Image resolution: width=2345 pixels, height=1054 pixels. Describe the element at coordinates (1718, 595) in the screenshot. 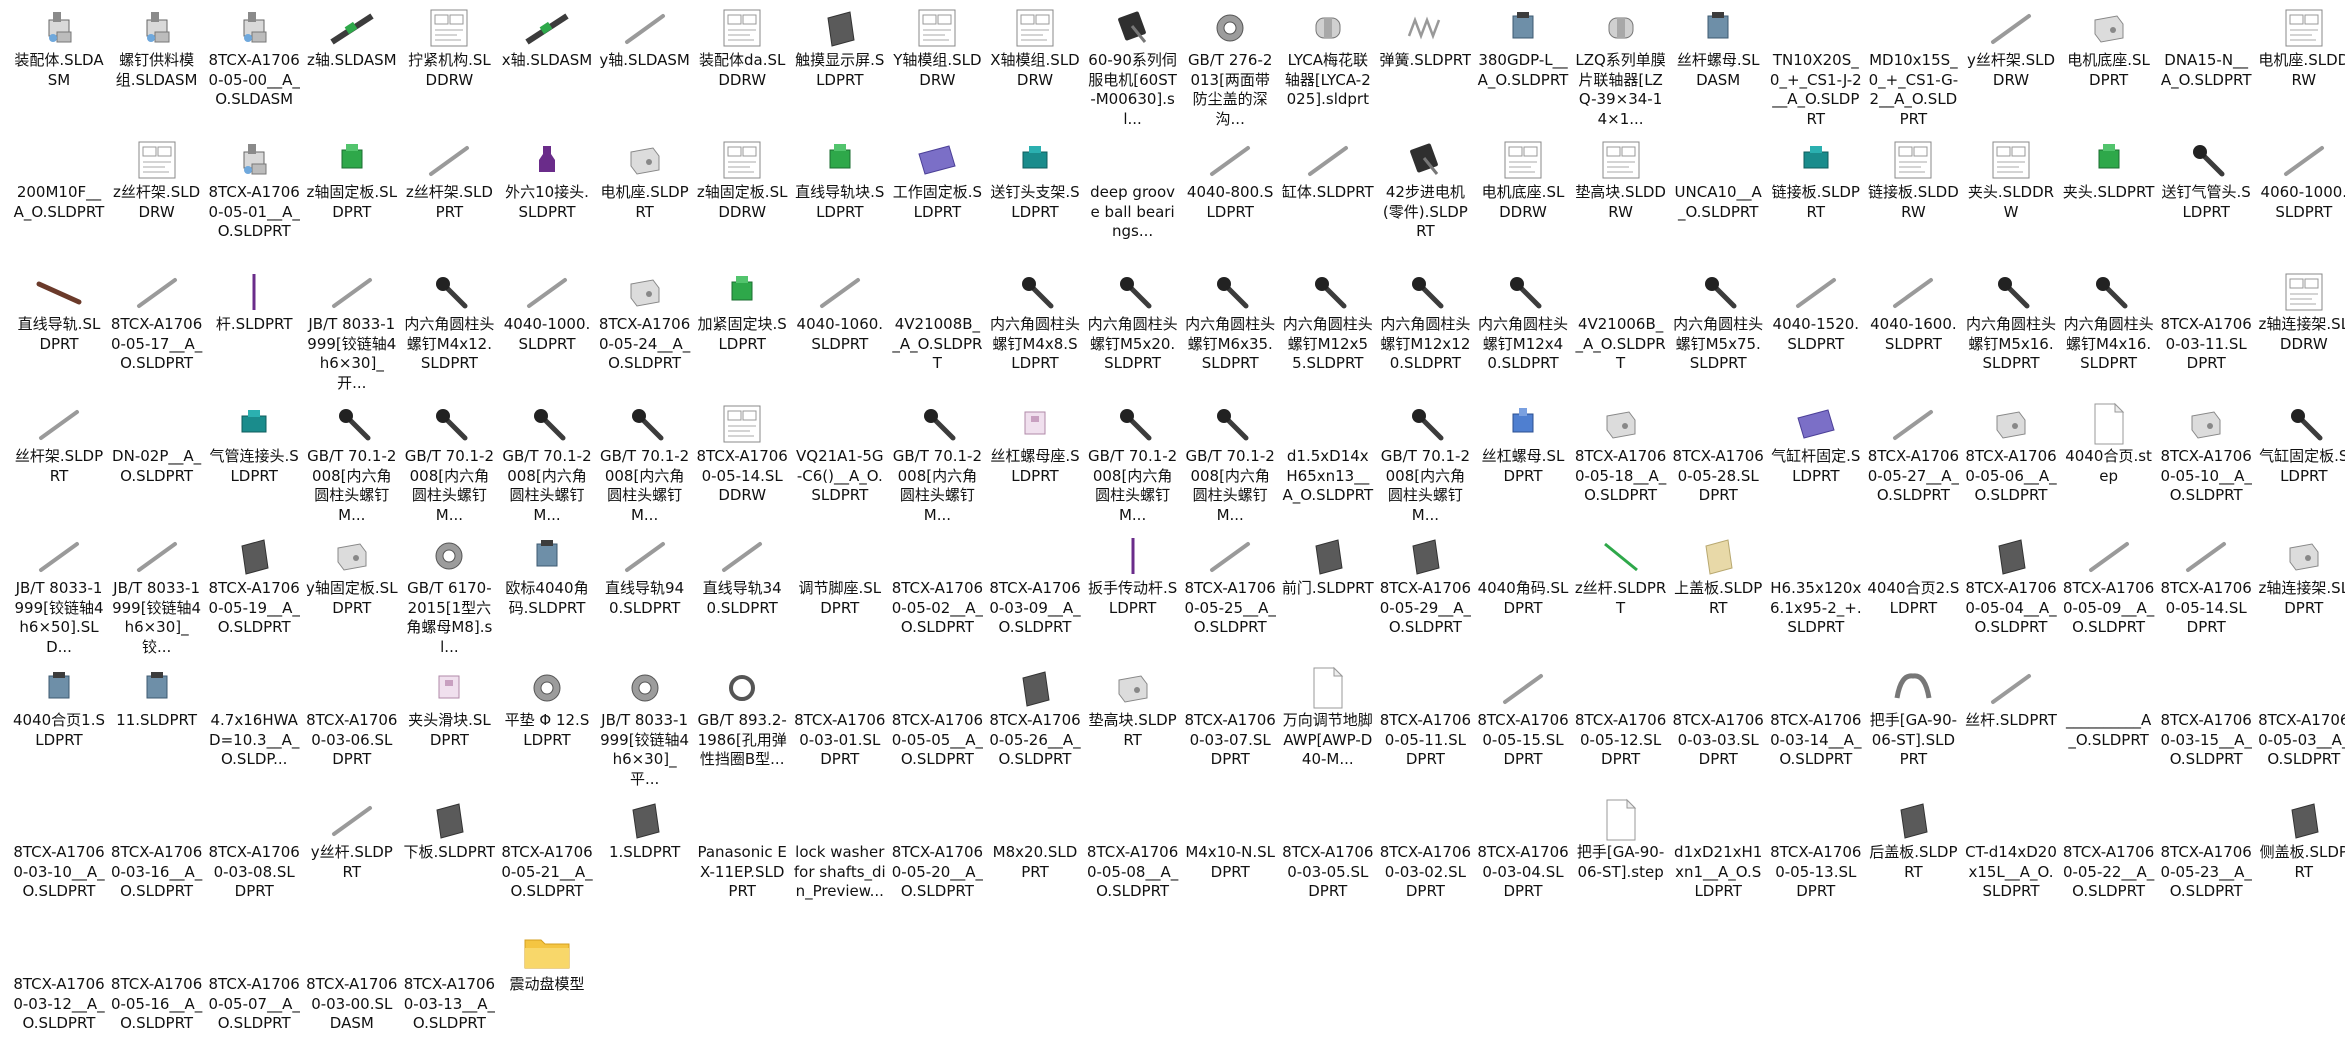

I see `file-item: 上盖板.SLDPRT` at that location.